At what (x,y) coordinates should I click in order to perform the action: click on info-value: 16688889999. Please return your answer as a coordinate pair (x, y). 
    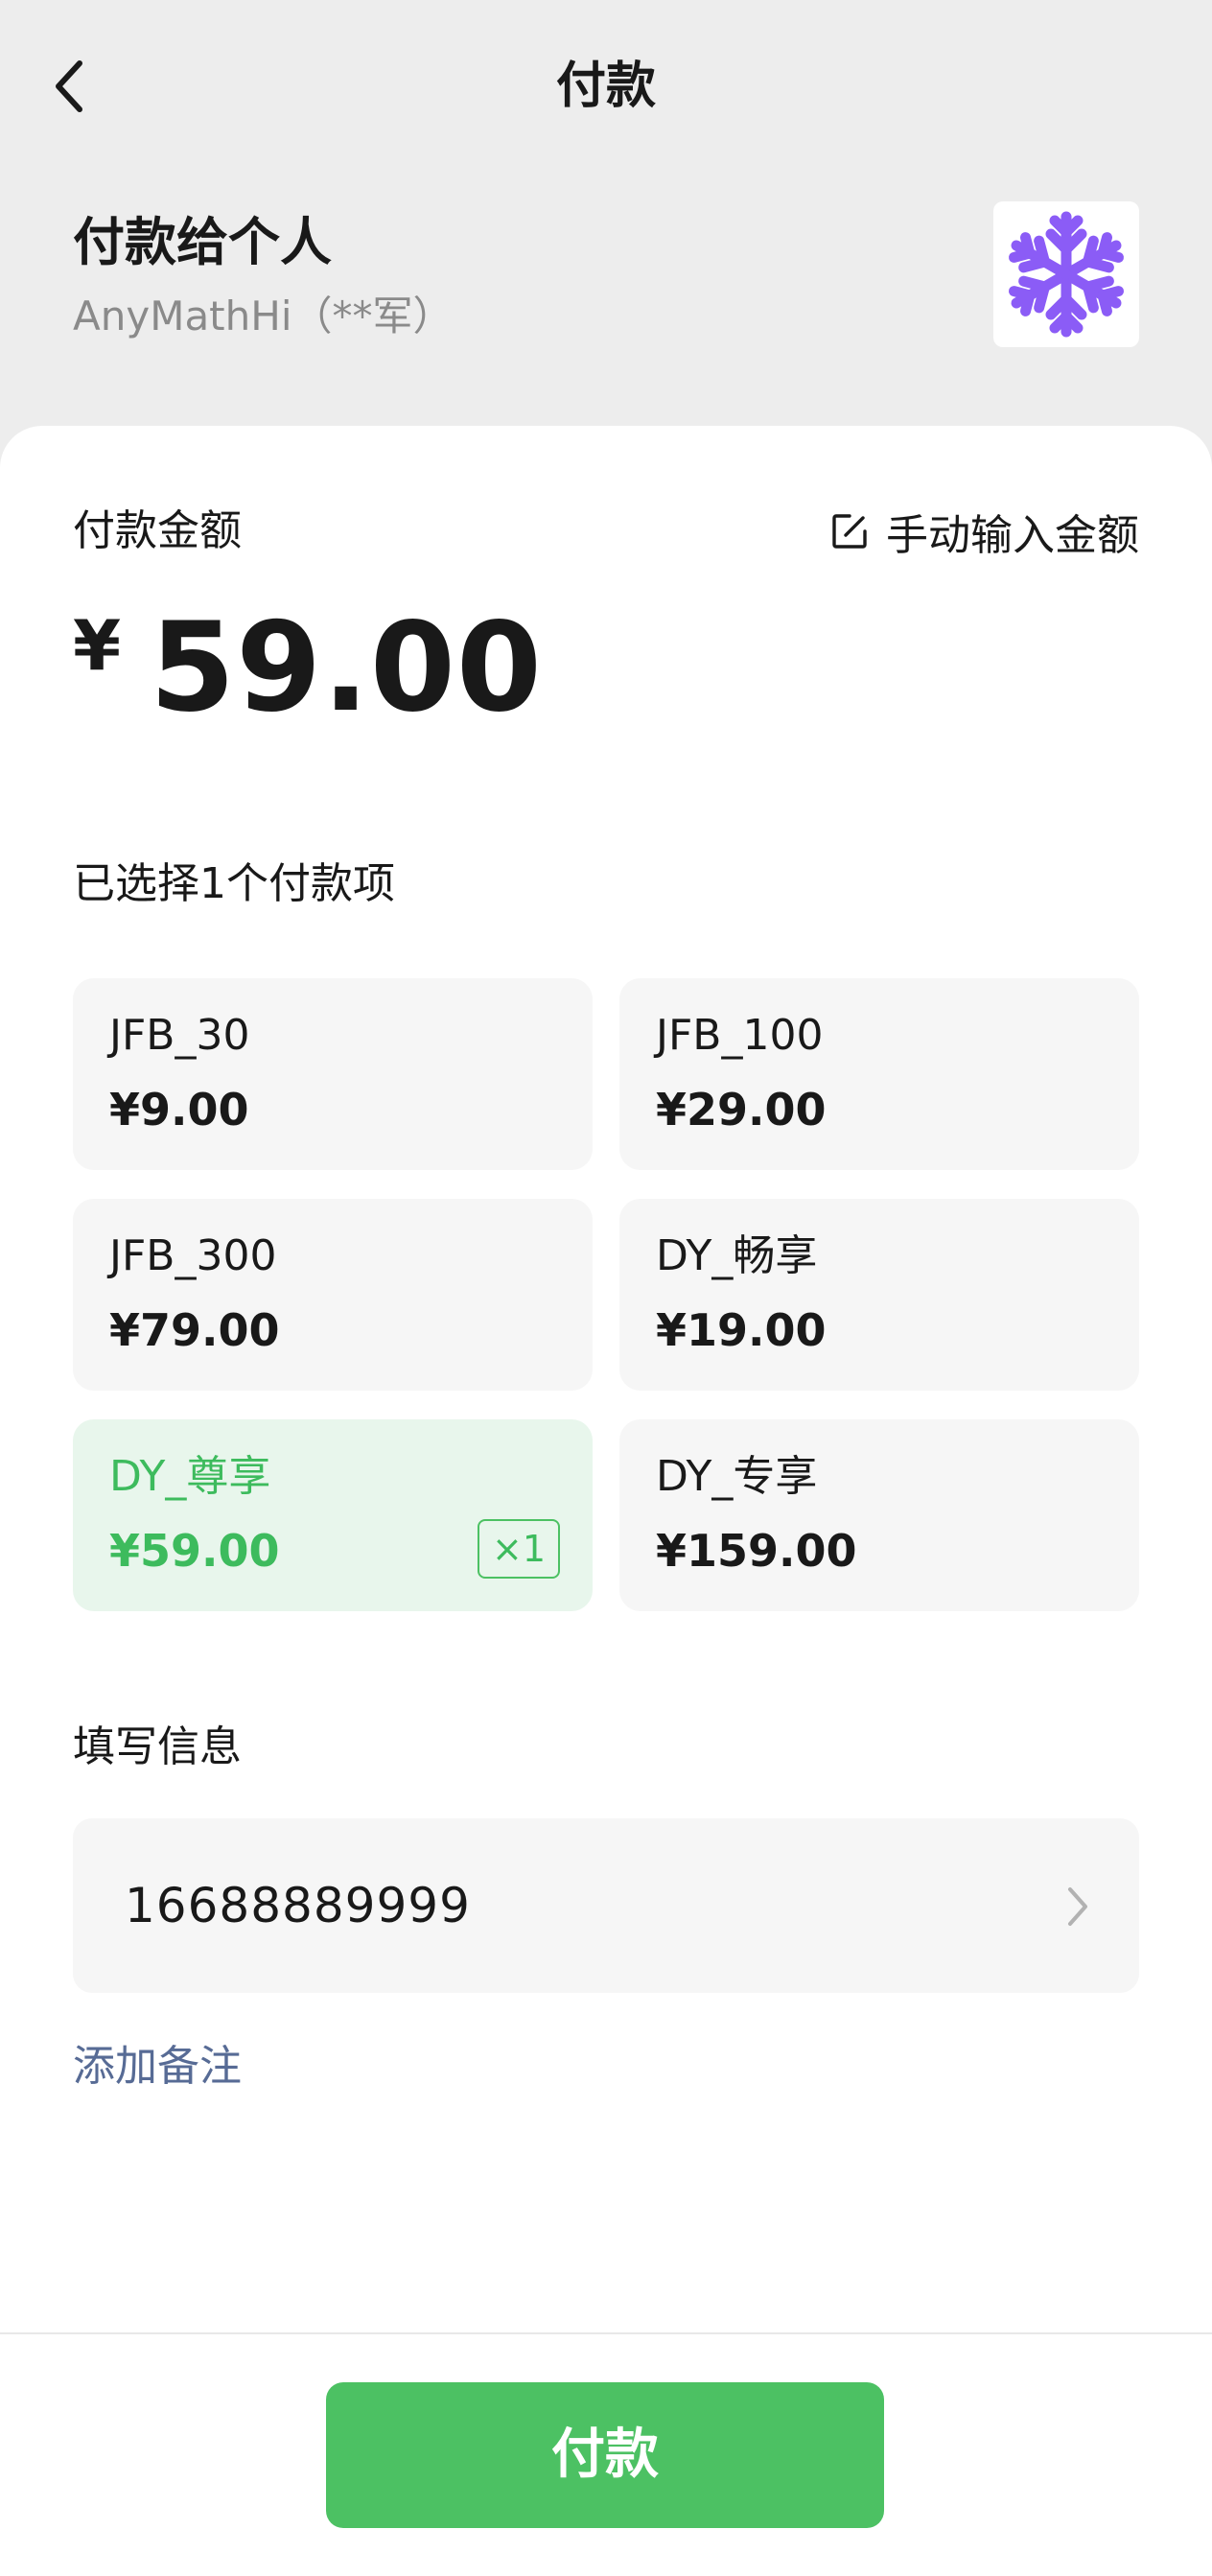
    Looking at the image, I should click on (298, 1905).